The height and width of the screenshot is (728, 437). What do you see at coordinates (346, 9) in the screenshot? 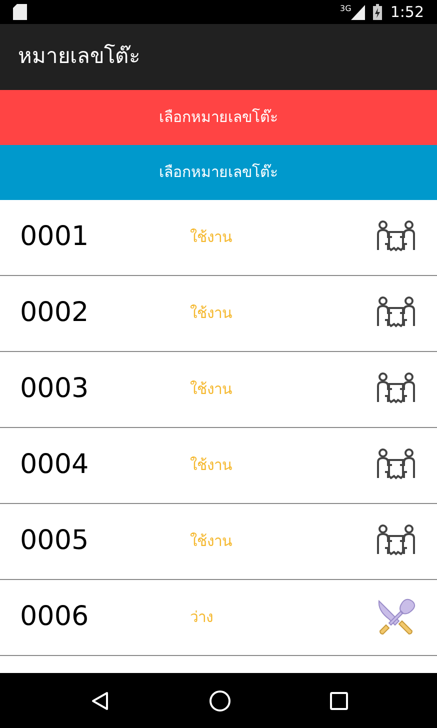
I see `network-type: 3G` at bounding box center [346, 9].